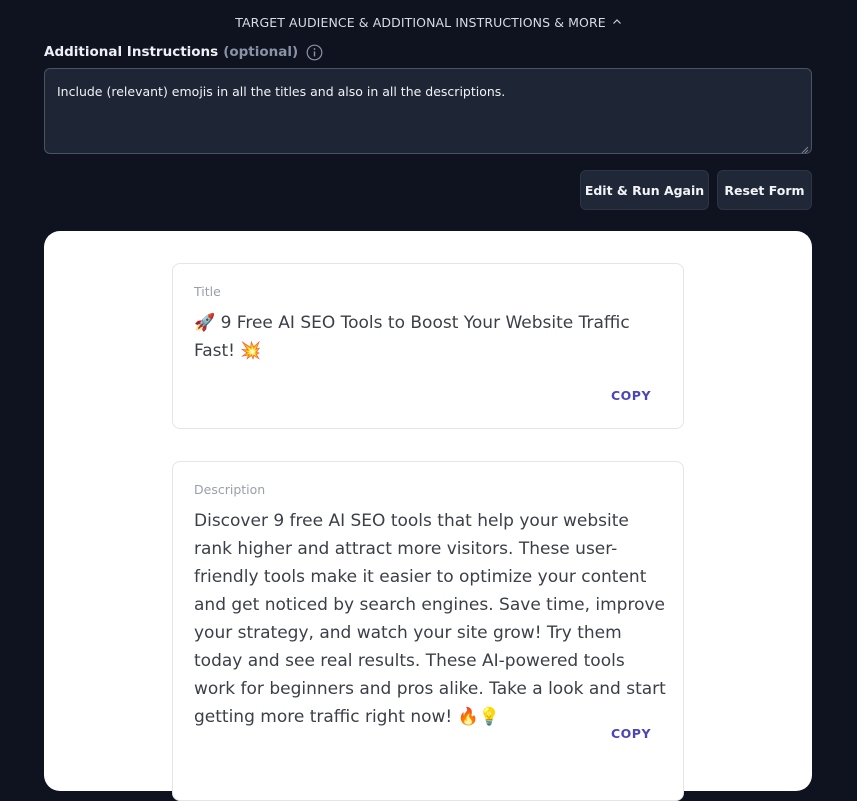  I want to click on edit-run-again-button: Edit & Run Again, so click(644, 190).